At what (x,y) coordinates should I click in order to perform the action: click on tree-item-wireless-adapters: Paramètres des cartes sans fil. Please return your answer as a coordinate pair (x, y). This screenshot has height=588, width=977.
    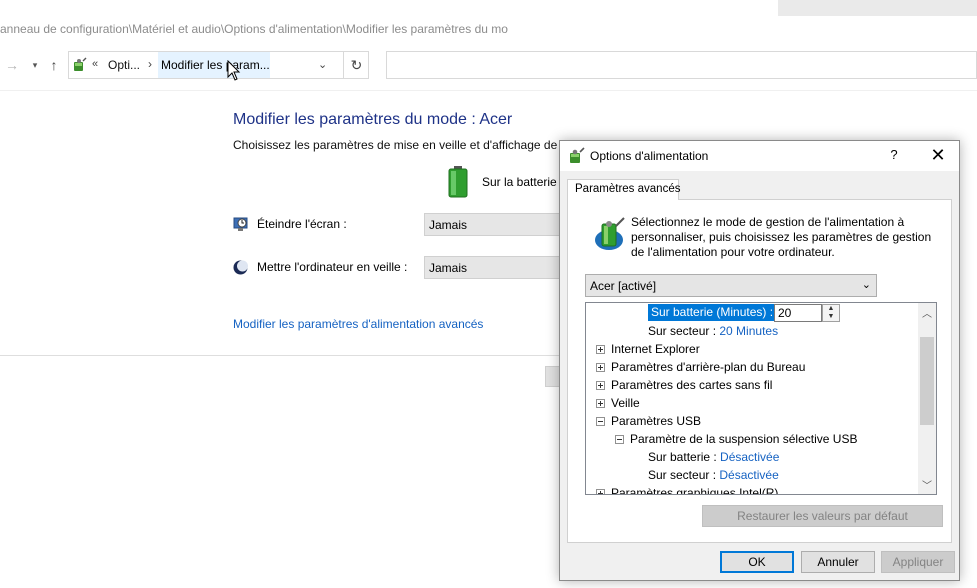
    Looking at the image, I should click on (691, 385).